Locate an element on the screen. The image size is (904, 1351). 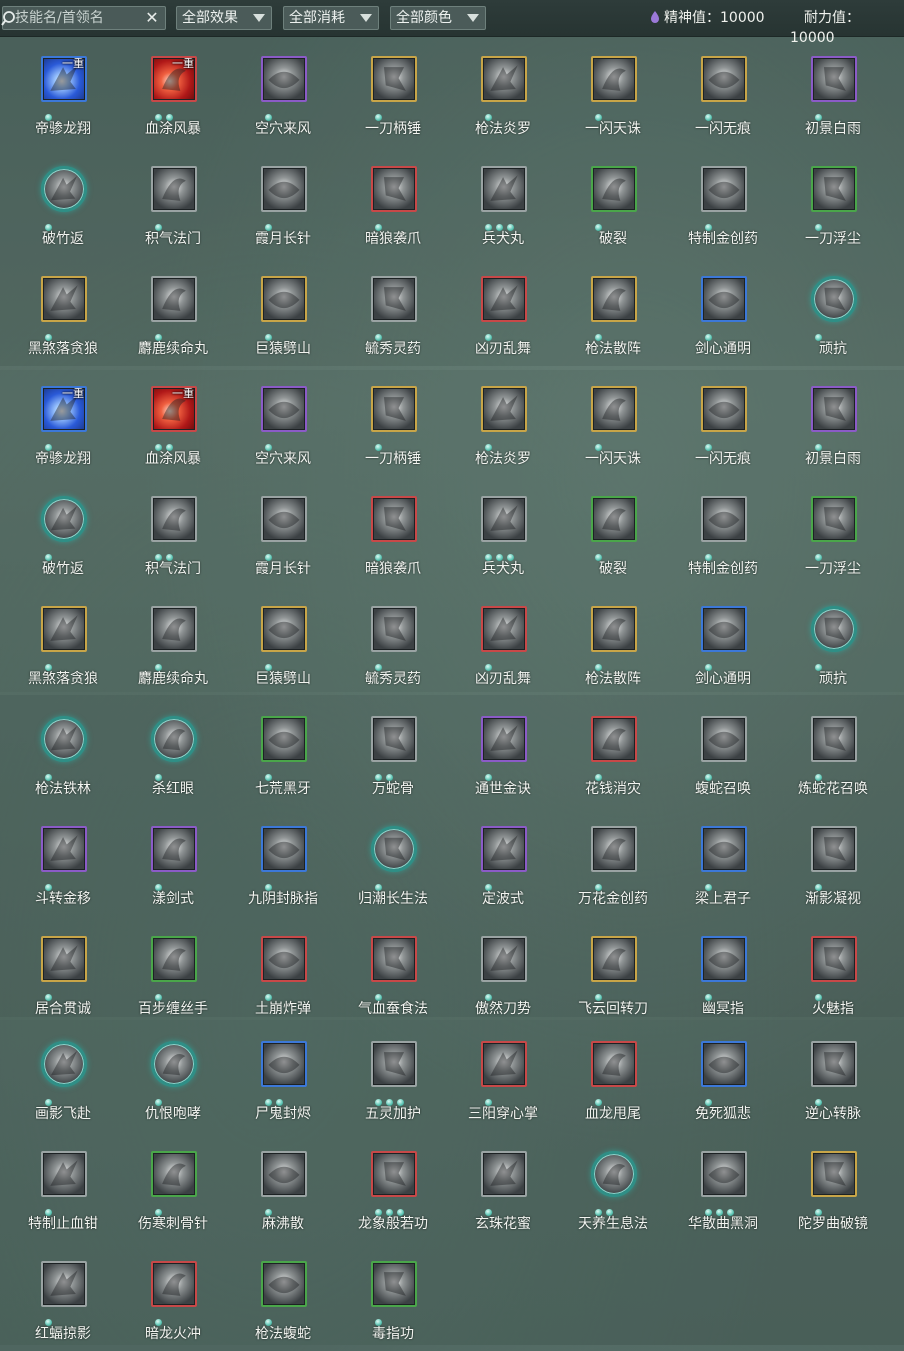
skill-card: 麝鹿续命丸 is located at coordinates (173, 641).